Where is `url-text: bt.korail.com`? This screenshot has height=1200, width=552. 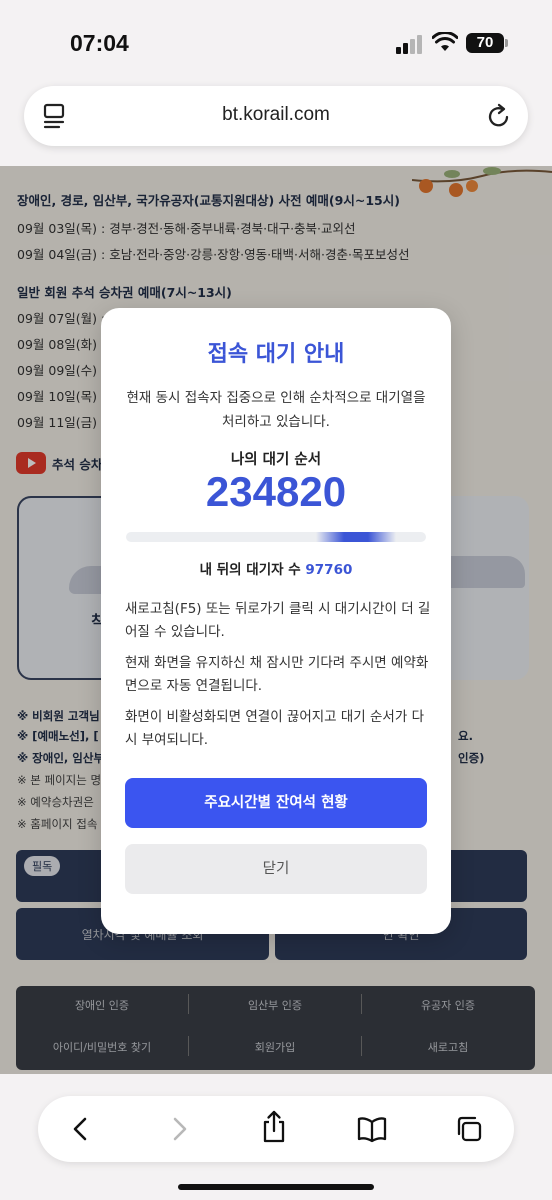 url-text: bt.korail.com is located at coordinates (276, 115).